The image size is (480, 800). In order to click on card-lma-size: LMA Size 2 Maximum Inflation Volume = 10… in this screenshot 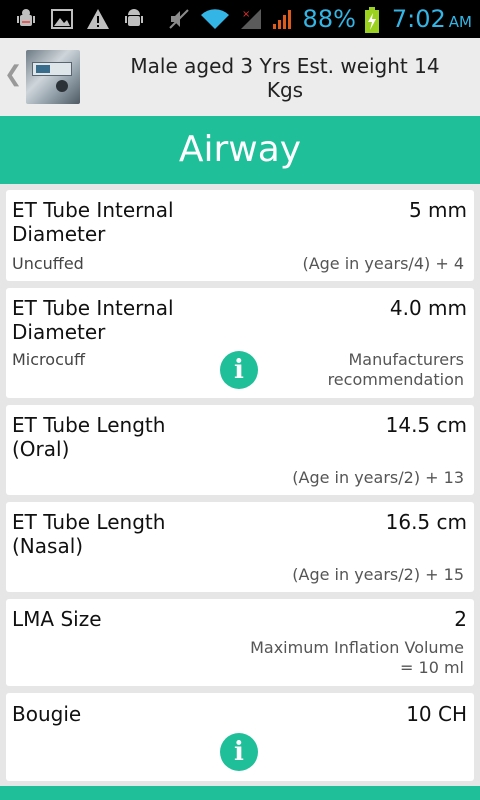, I will do `click(240, 642)`.